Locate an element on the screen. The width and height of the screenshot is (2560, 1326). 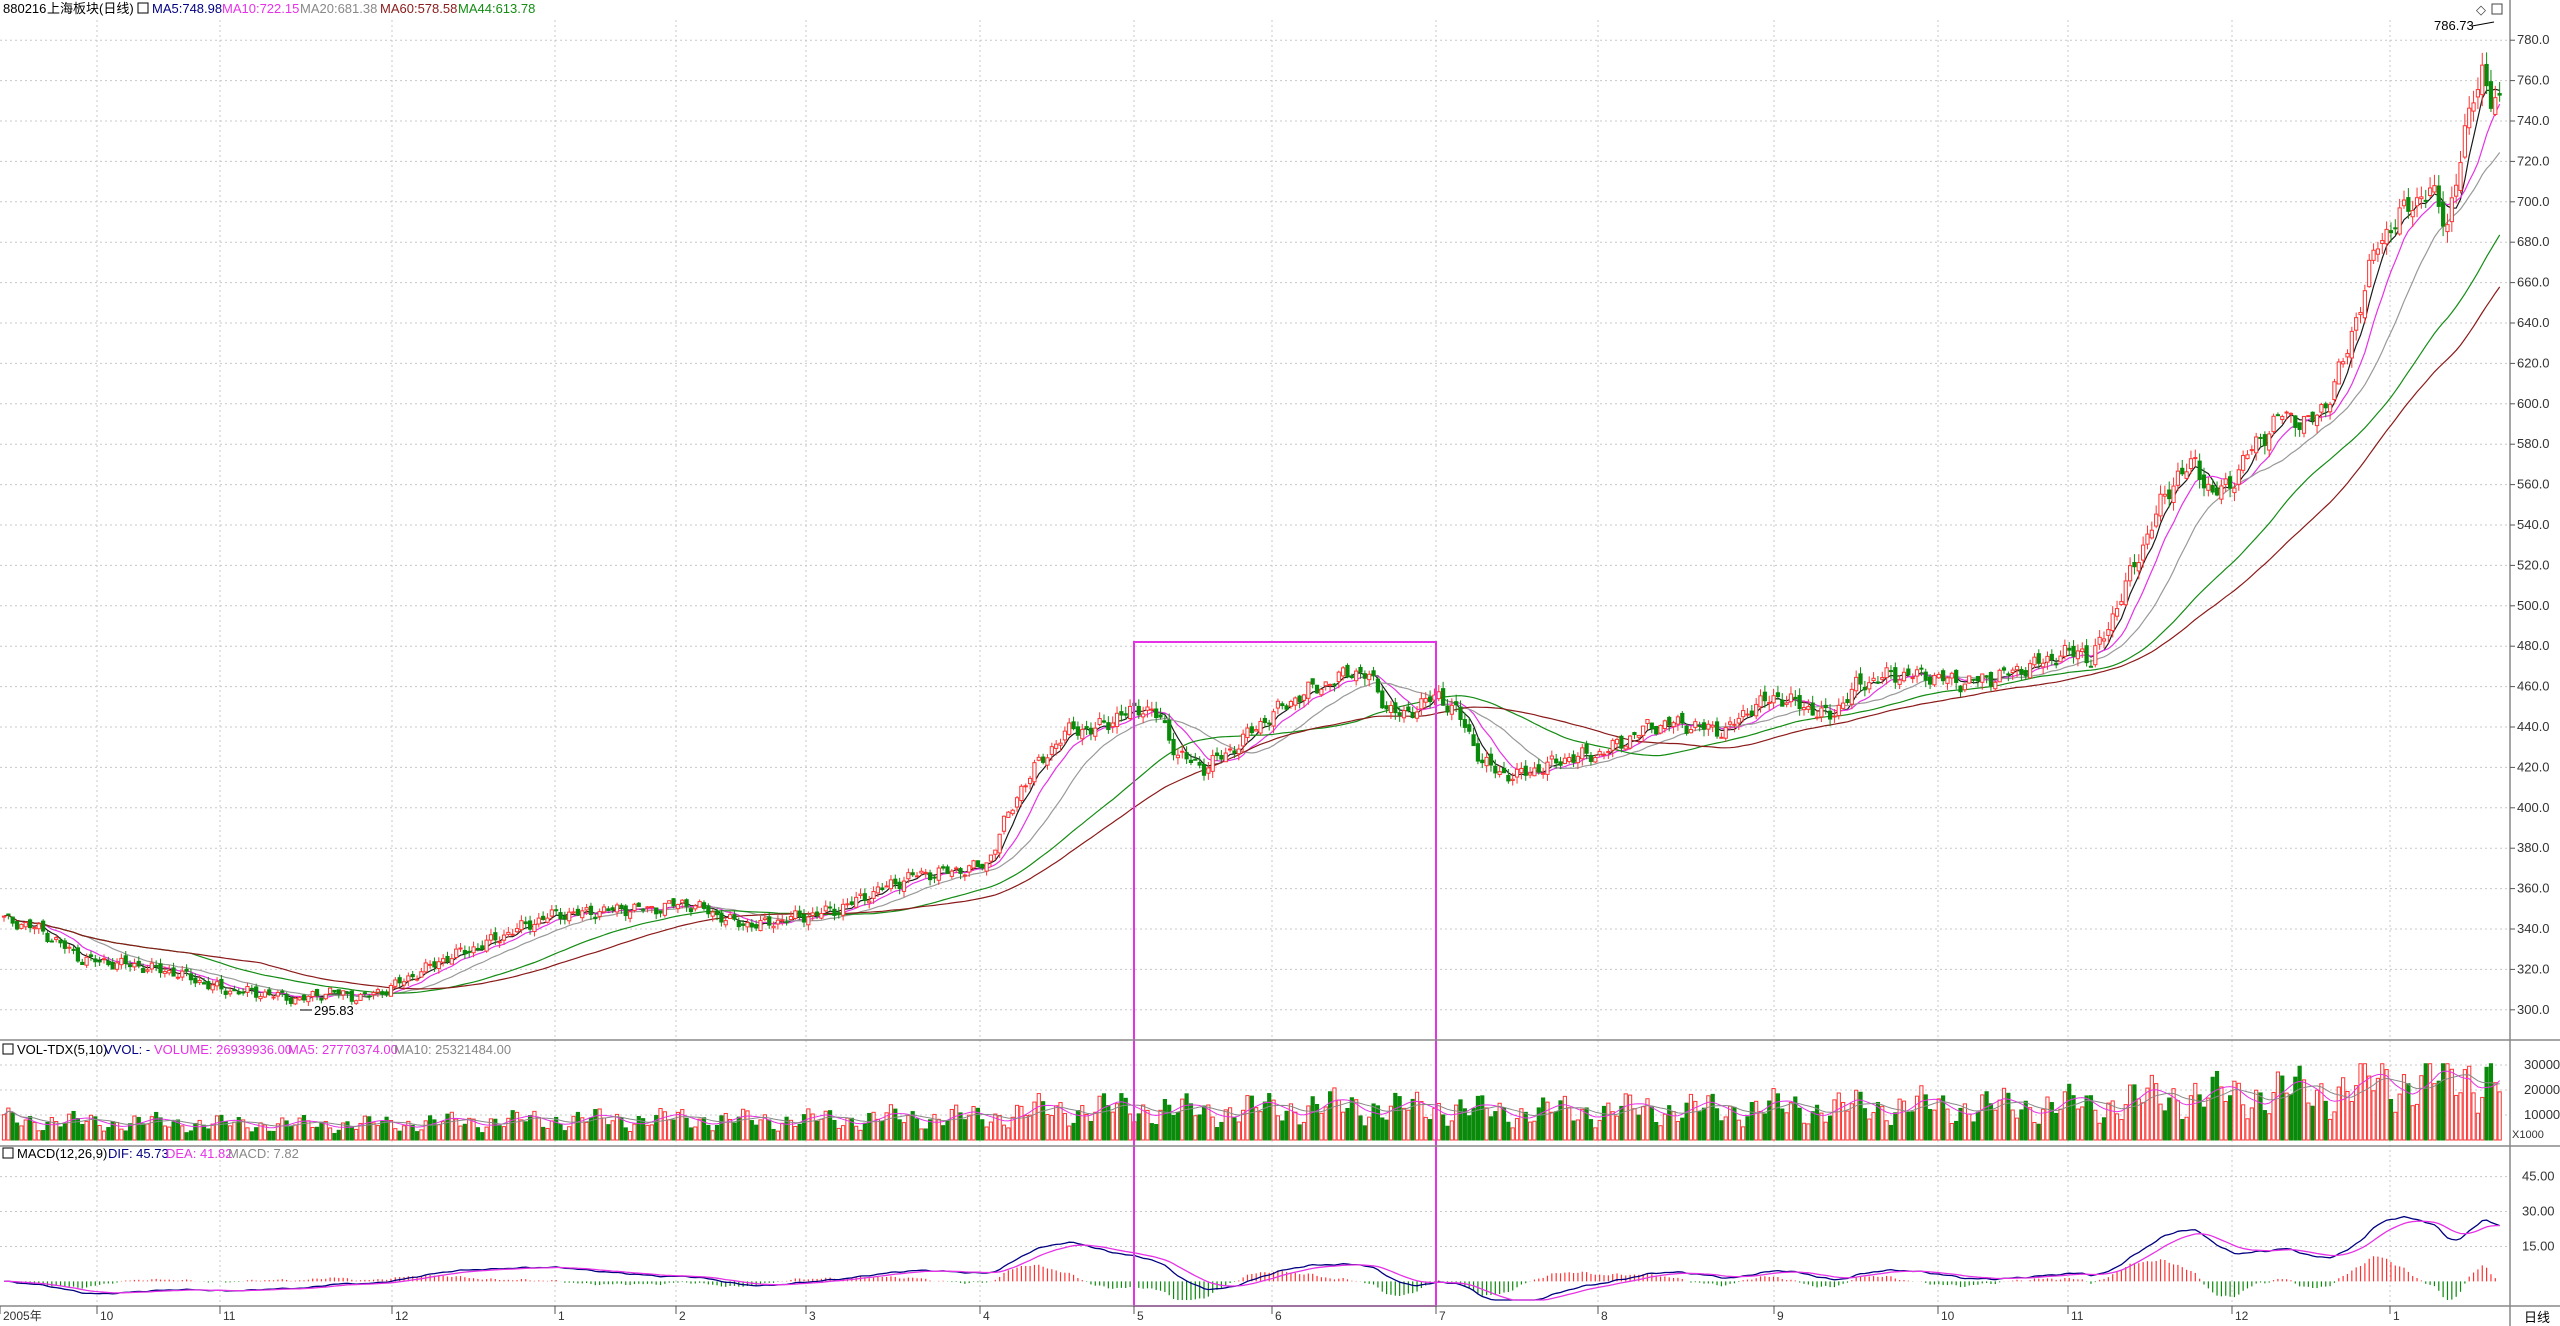
price-tick-label: 540.0 is located at coordinates (2533, 524).